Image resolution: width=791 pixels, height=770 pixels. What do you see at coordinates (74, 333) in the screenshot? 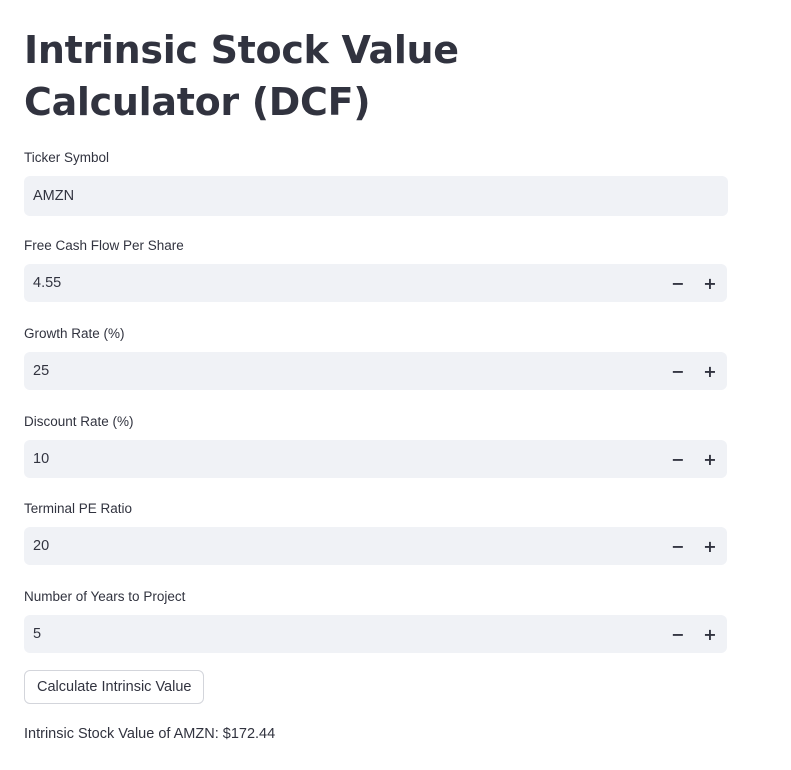
I see `growth-rate-label: Growth Rate (%)` at bounding box center [74, 333].